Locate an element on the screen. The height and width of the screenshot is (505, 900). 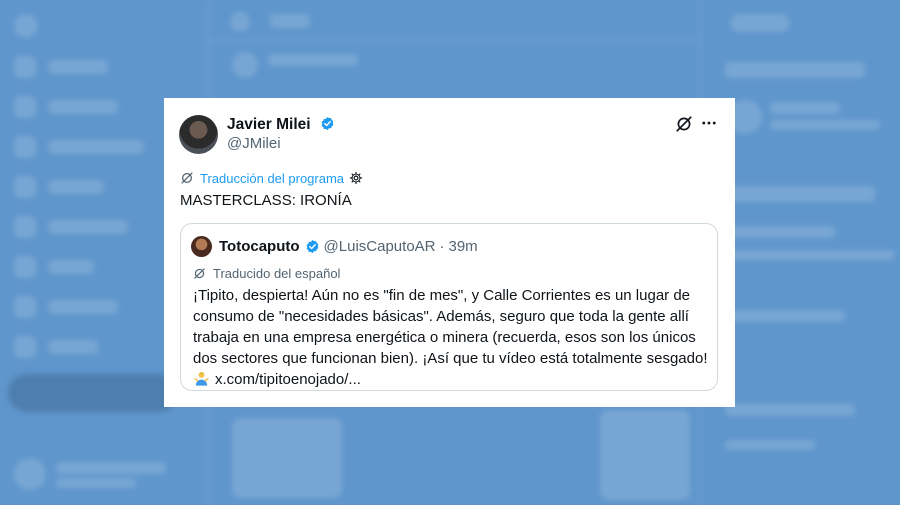
author-name-row: Javier Milei is located at coordinates (281, 125).